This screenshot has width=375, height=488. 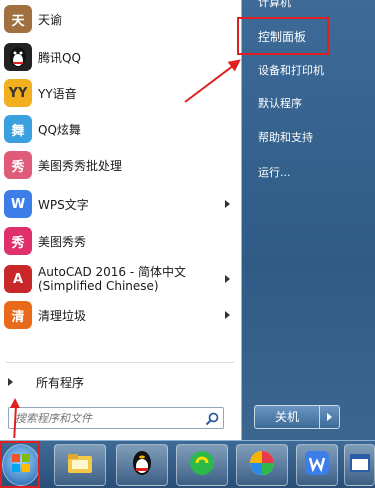 I want to click on program-item-meitu-batch: 秀 美图秀秀批处理, so click(x=120, y=165).